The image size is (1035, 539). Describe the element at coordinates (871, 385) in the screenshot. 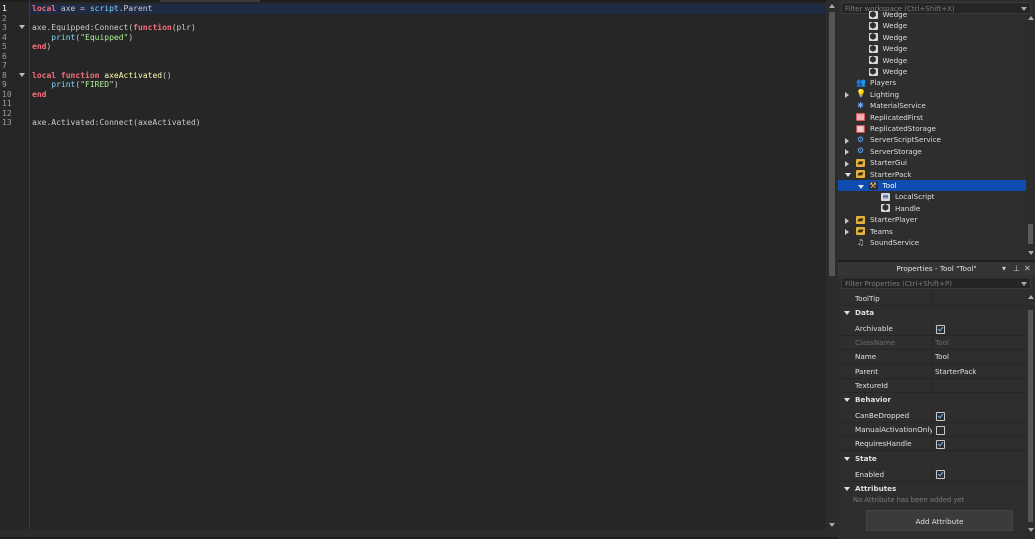

I see `property-name: TextureId` at that location.